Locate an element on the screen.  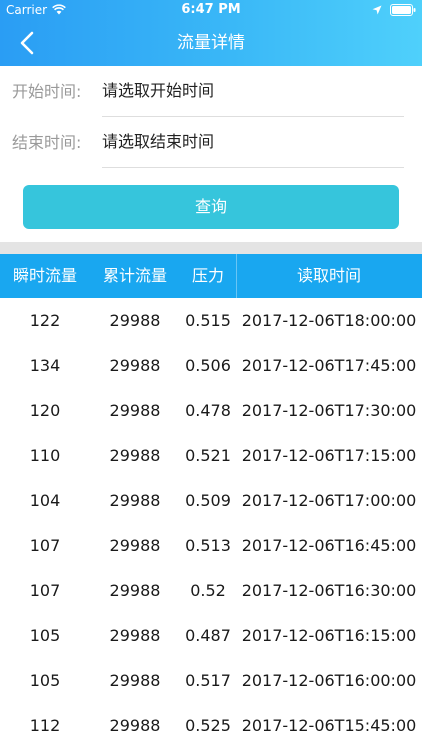
end-time-row: 结束时间: 请选取结束时间 is located at coordinates (211, 143).